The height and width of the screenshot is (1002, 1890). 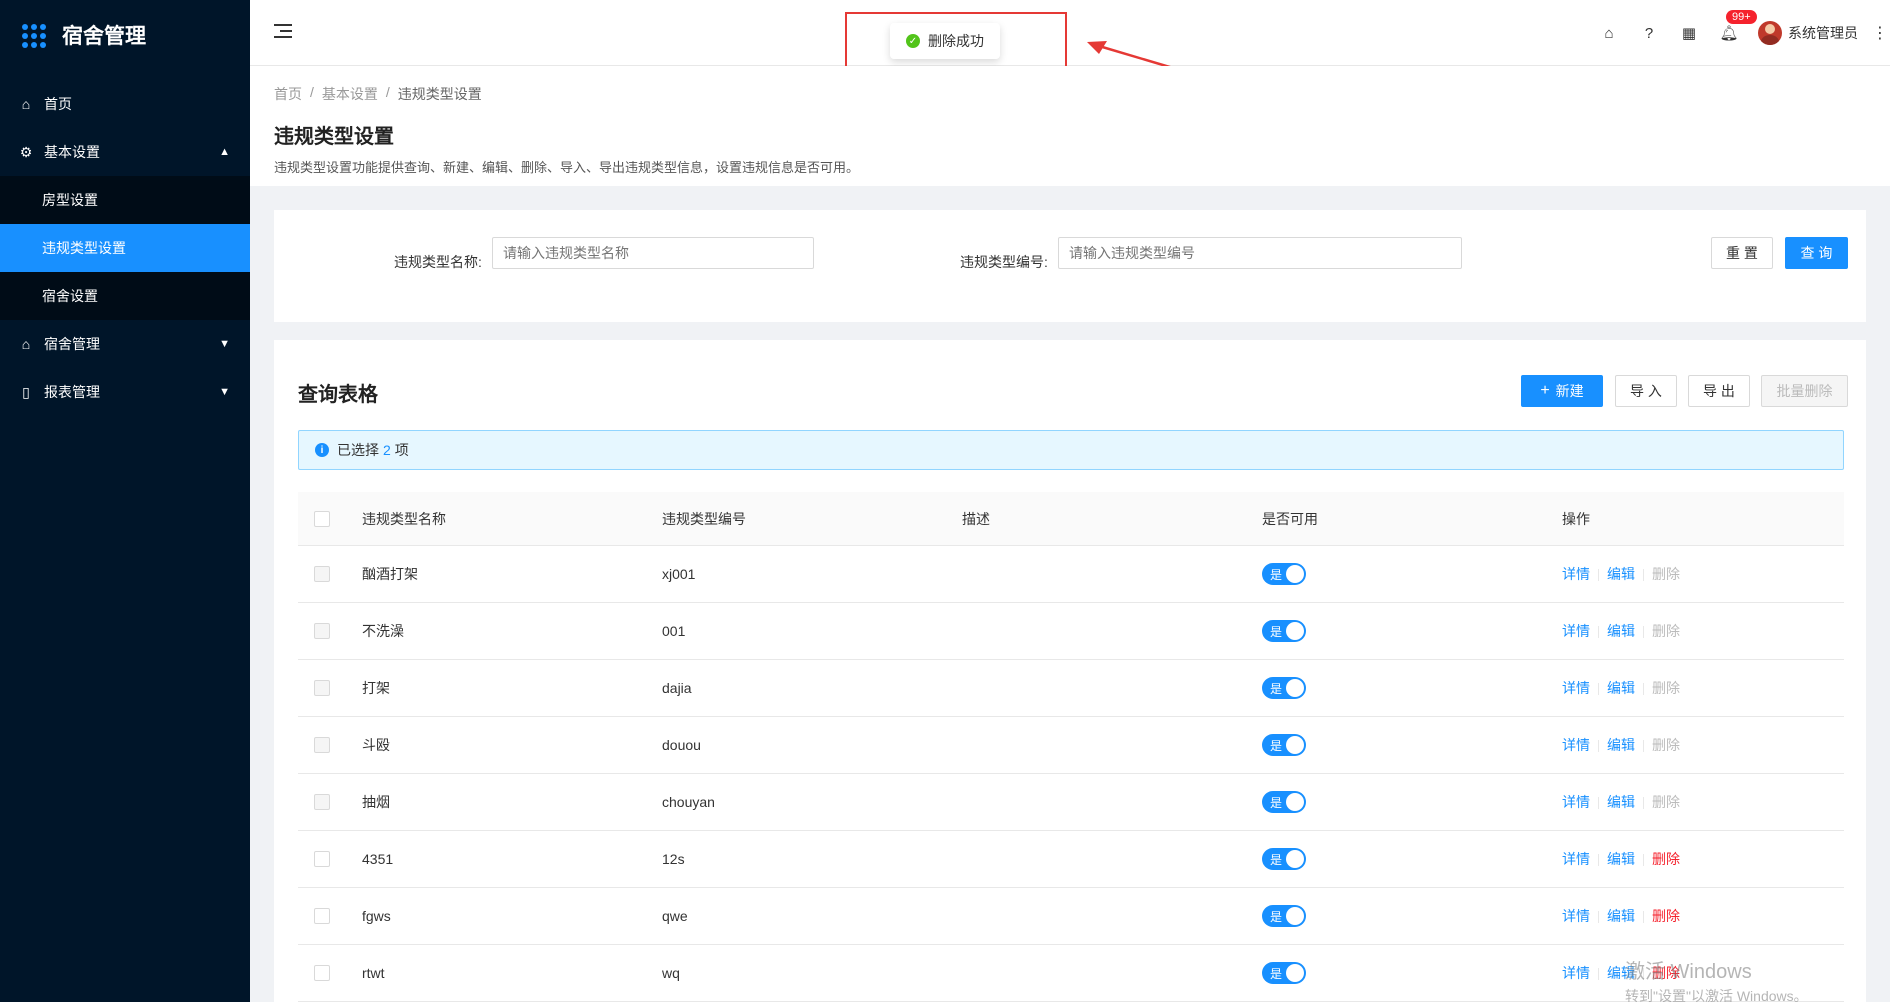 What do you see at coordinates (1569, 391) in the screenshot?
I see `new-button-label: 新建` at bounding box center [1569, 391].